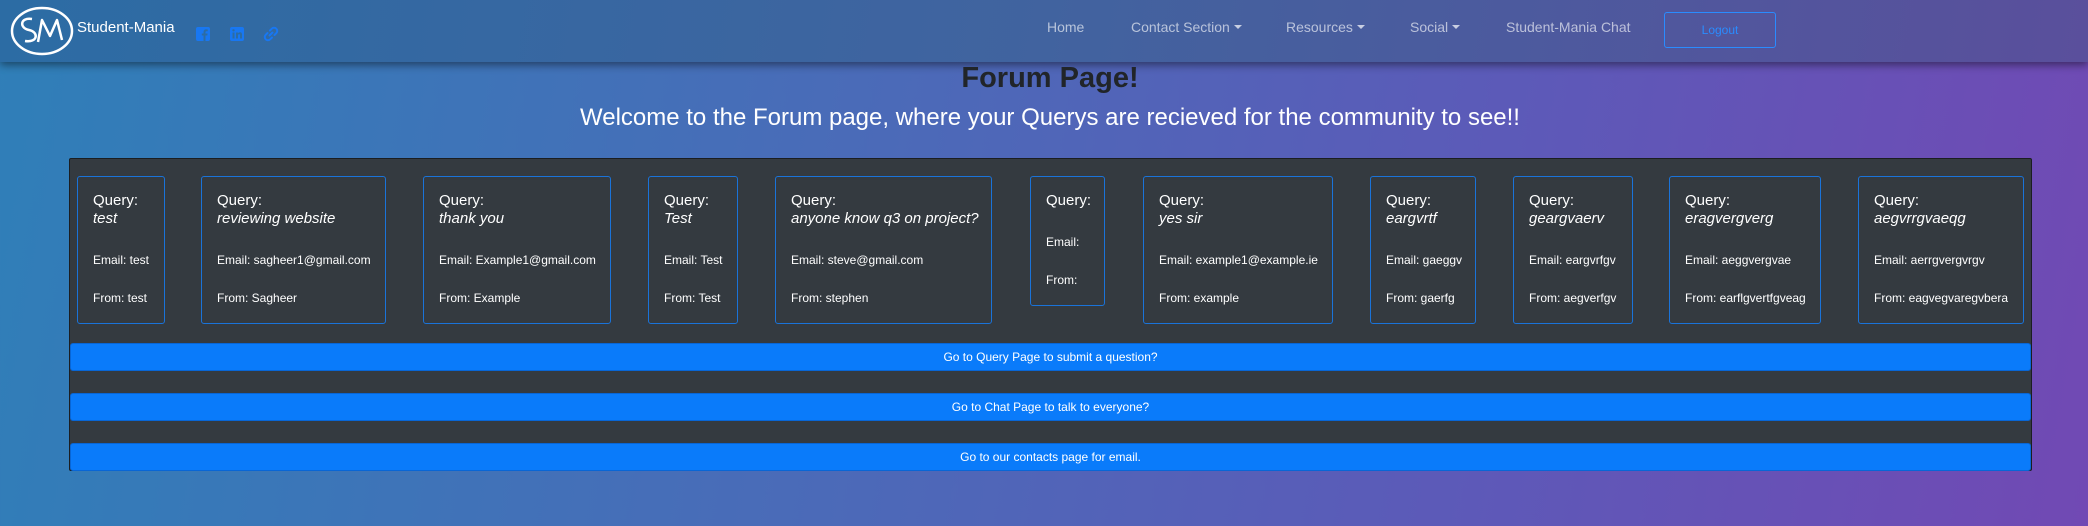 The image size is (2088, 526). What do you see at coordinates (1411, 218) in the screenshot?
I see `query-title: eargvrtf` at bounding box center [1411, 218].